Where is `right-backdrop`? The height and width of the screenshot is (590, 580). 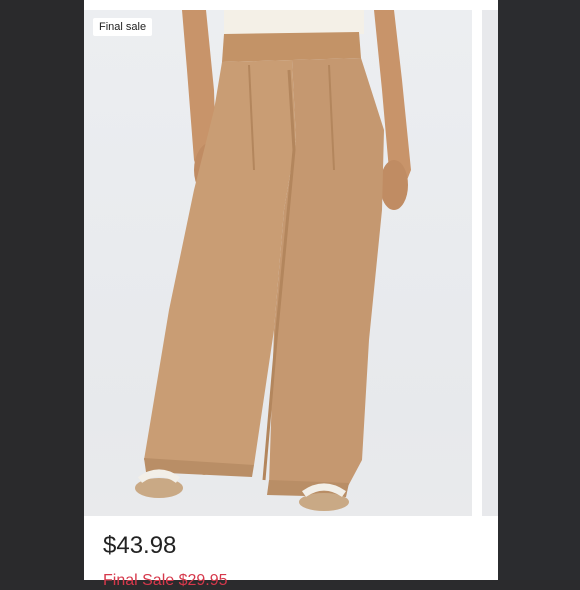 right-backdrop is located at coordinates (539, 290).